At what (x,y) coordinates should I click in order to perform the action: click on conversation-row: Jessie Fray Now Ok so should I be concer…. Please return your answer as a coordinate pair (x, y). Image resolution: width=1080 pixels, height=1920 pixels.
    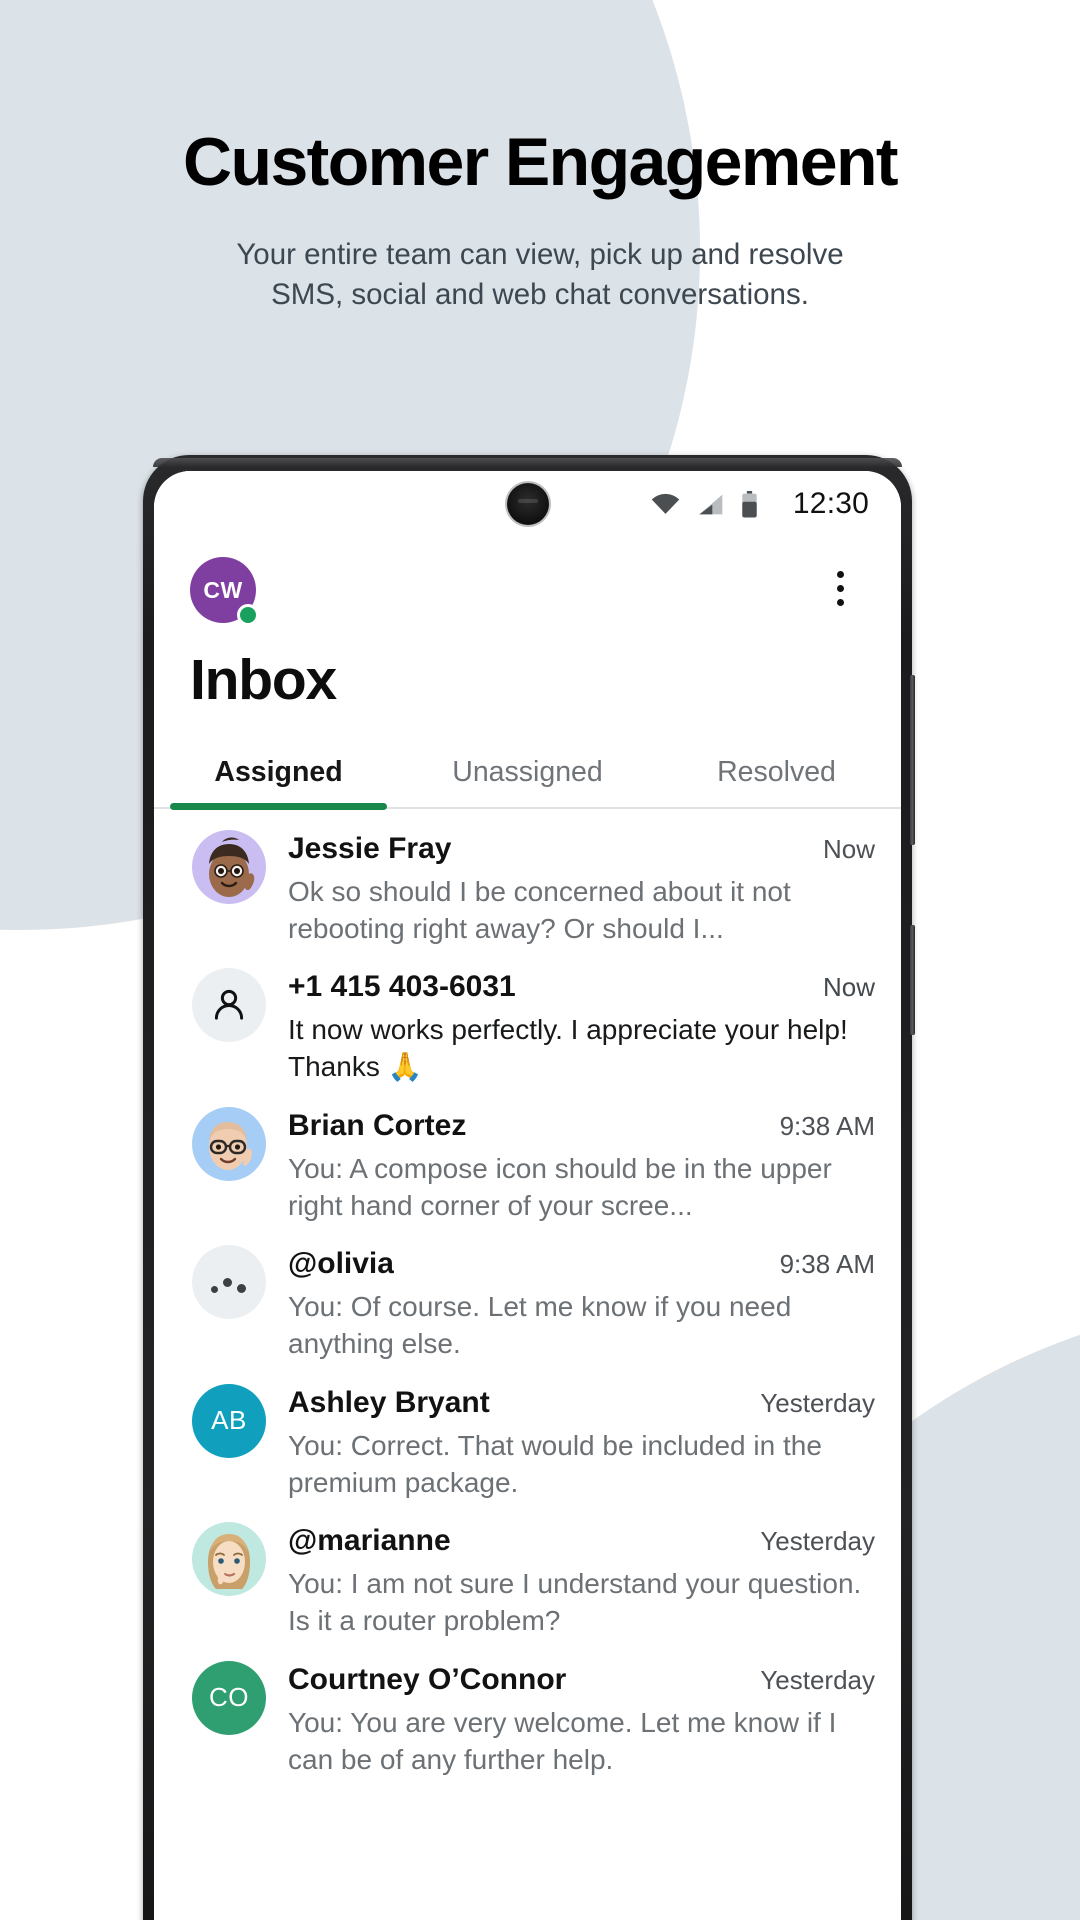
    Looking at the image, I should click on (527, 878).